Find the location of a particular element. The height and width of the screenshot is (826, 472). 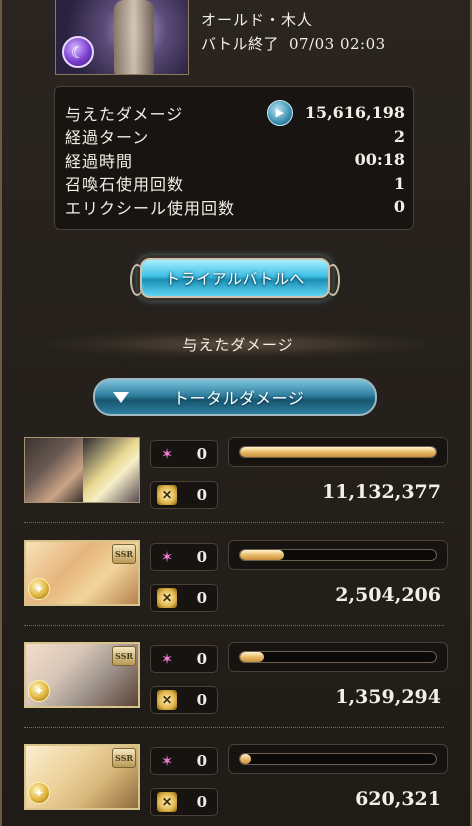

summary-row-summons: 召喚石使用回数 1 is located at coordinates (235, 184).